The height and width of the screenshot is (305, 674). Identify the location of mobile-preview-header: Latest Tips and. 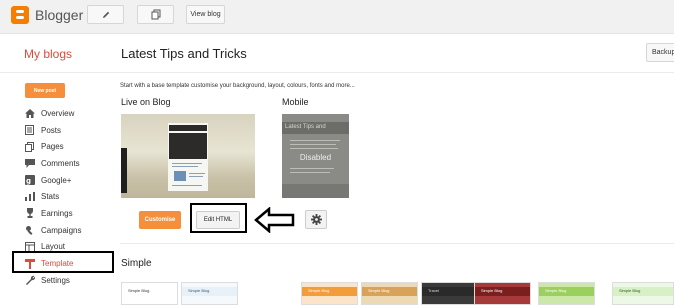
(315, 128).